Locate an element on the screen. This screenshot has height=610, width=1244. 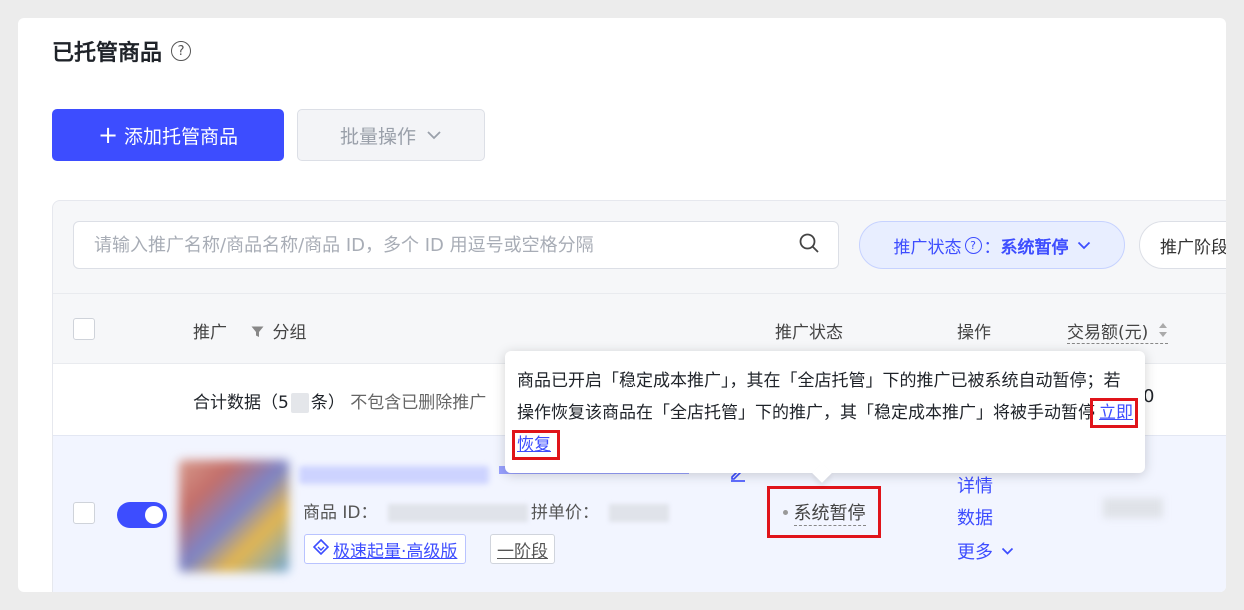
status-dot is located at coordinates (785, 512).